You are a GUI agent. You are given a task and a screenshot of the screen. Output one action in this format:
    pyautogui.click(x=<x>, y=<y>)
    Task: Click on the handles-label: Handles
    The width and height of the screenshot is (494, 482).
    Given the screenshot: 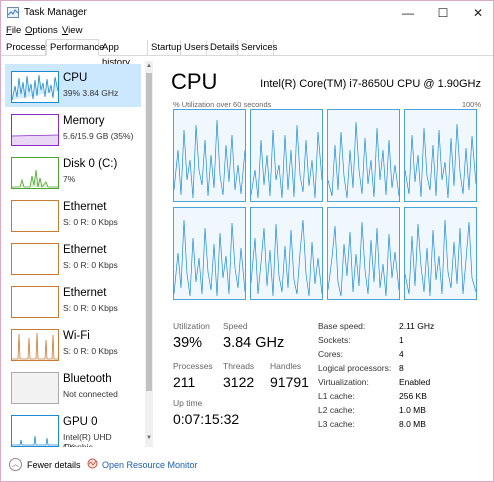 What is the action you would take?
    pyautogui.click(x=286, y=366)
    